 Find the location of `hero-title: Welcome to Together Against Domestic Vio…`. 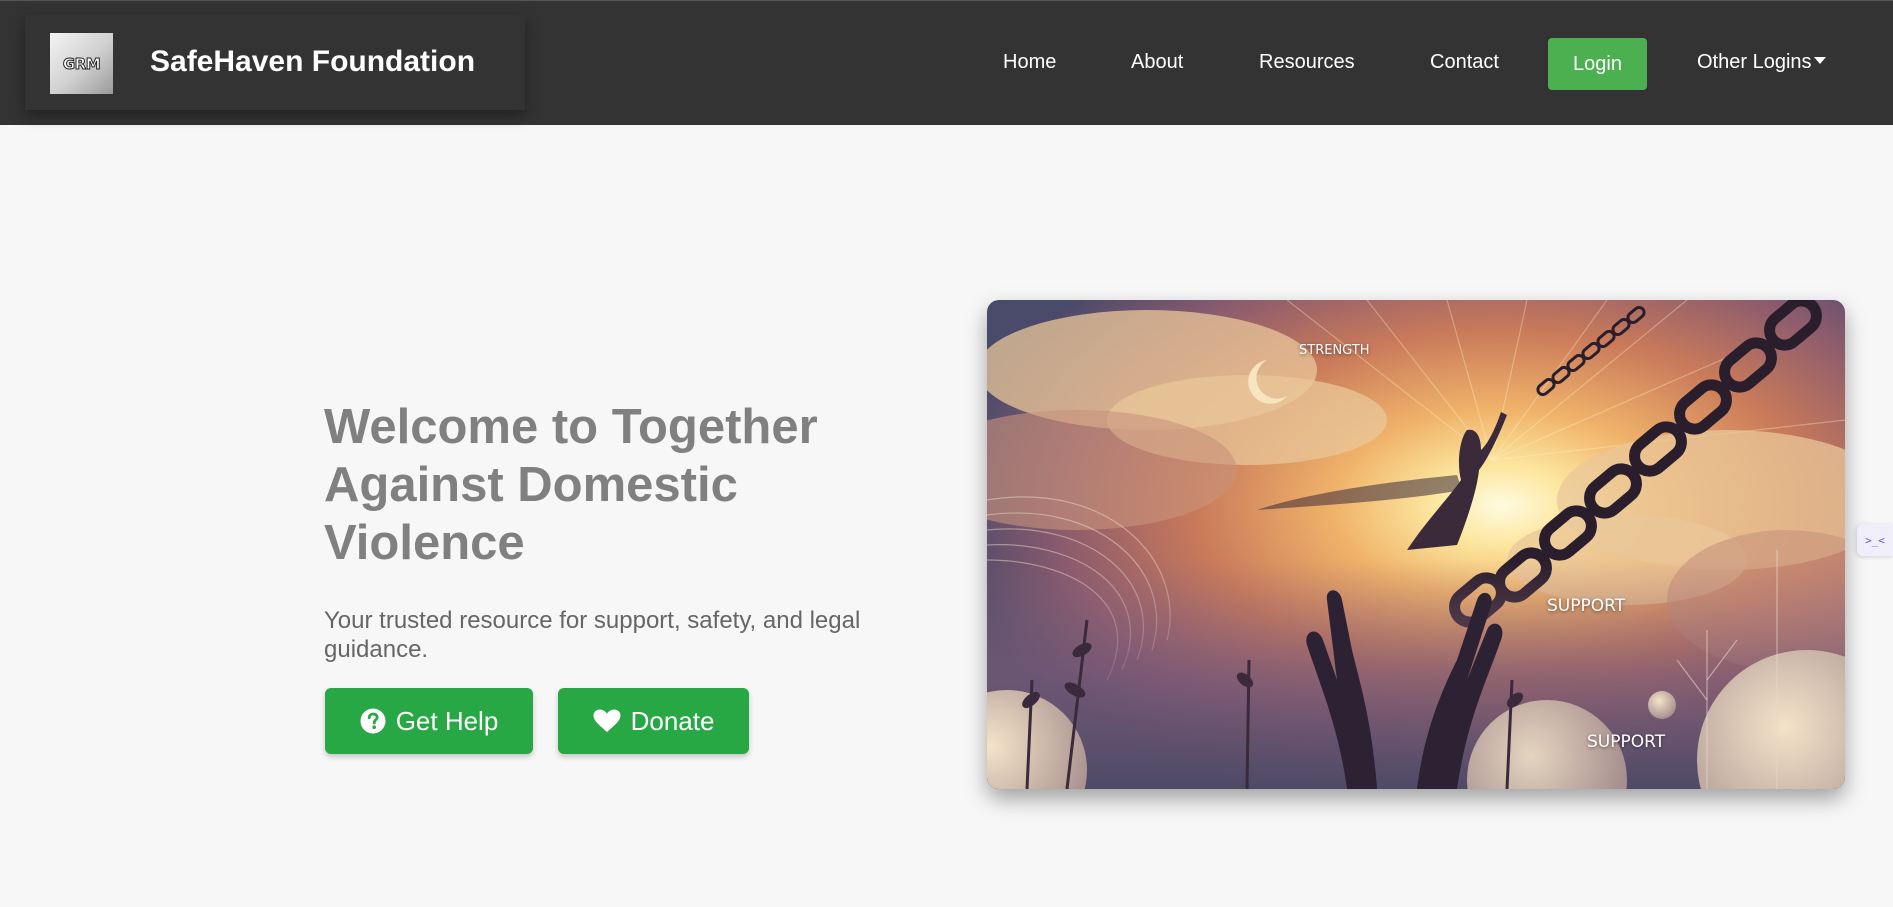

hero-title: Welcome to Together Against Domestic Vio… is located at coordinates (571, 485).